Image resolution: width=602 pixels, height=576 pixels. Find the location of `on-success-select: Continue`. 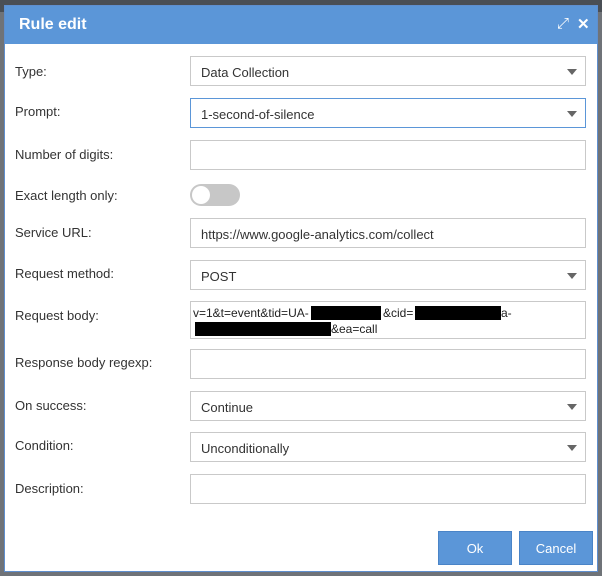

on-success-select: Continue is located at coordinates (388, 406).